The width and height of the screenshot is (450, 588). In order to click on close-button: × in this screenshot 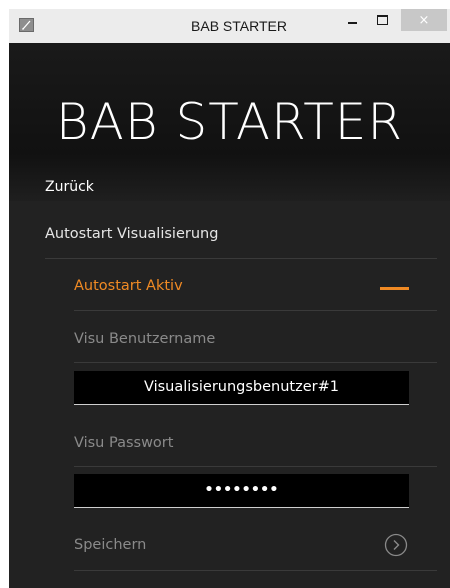, I will do `click(424, 20)`.